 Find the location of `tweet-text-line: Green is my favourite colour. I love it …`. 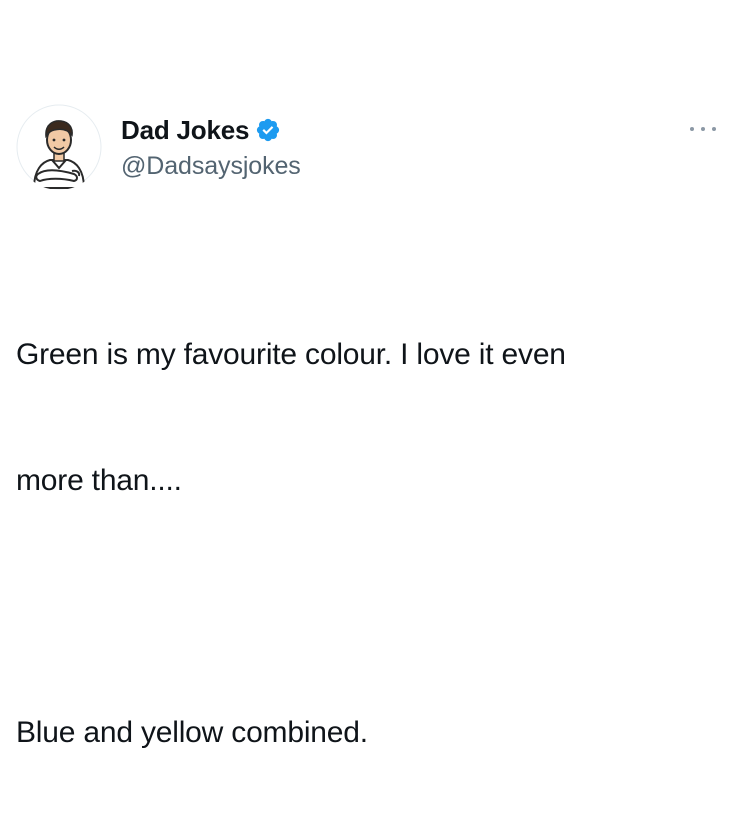

tweet-text-line: Green is my favourite colour. I love it … is located at coordinates (291, 354).